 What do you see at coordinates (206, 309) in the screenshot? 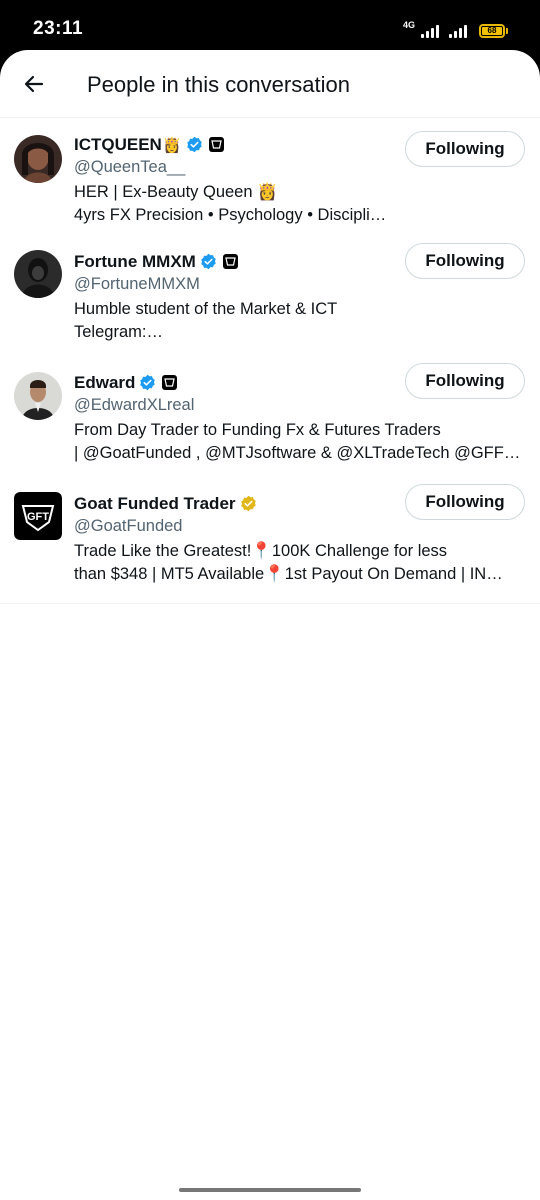
I see `bio-line: Humble student of the Market & ICT` at bounding box center [206, 309].